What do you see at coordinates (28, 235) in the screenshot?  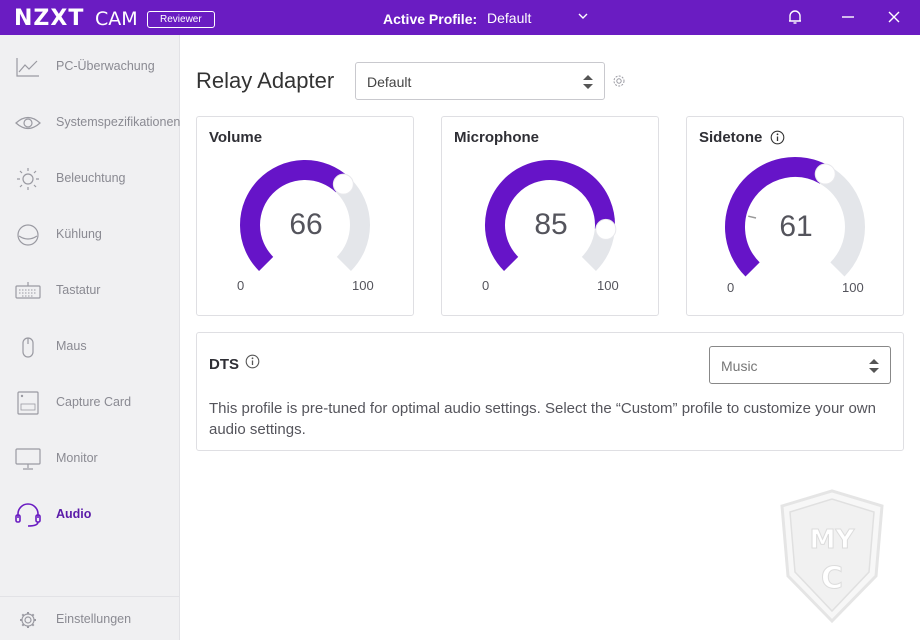 I see `cooler-icon` at bounding box center [28, 235].